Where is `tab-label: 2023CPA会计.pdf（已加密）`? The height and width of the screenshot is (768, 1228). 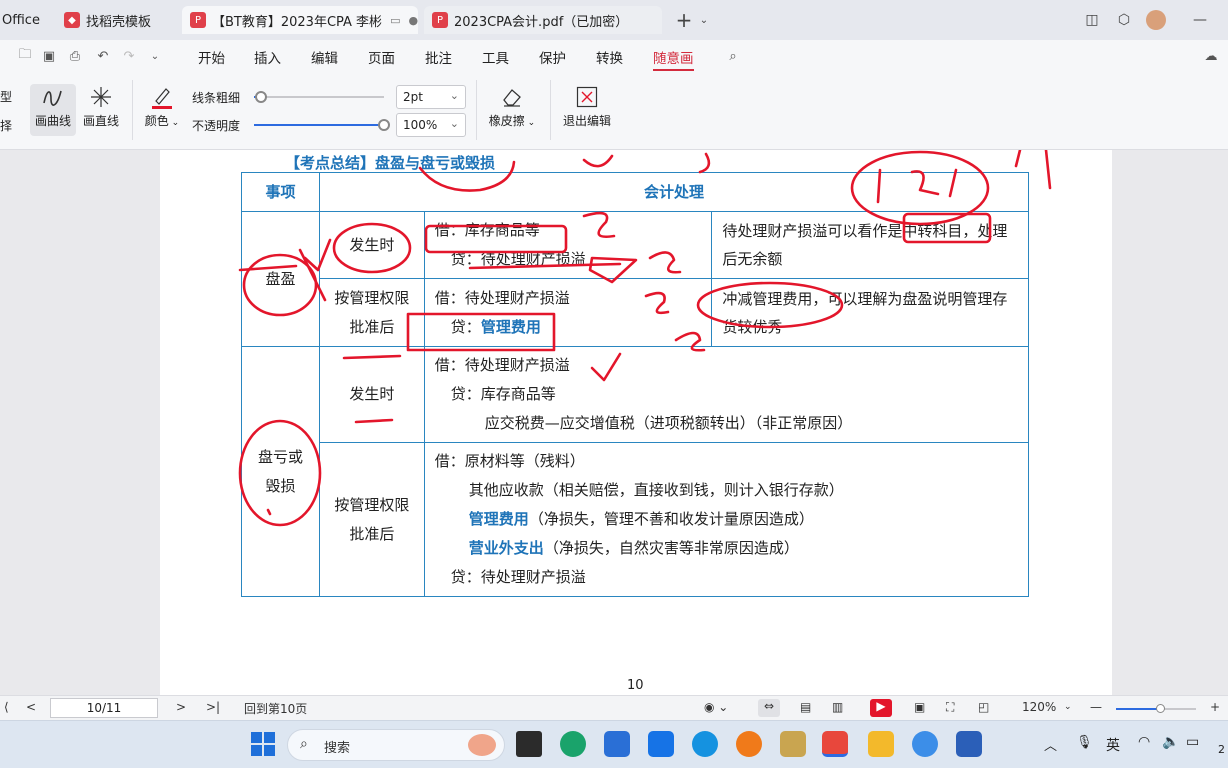
tab-label: 2023CPA会计.pdf（已加密） is located at coordinates (541, 22).